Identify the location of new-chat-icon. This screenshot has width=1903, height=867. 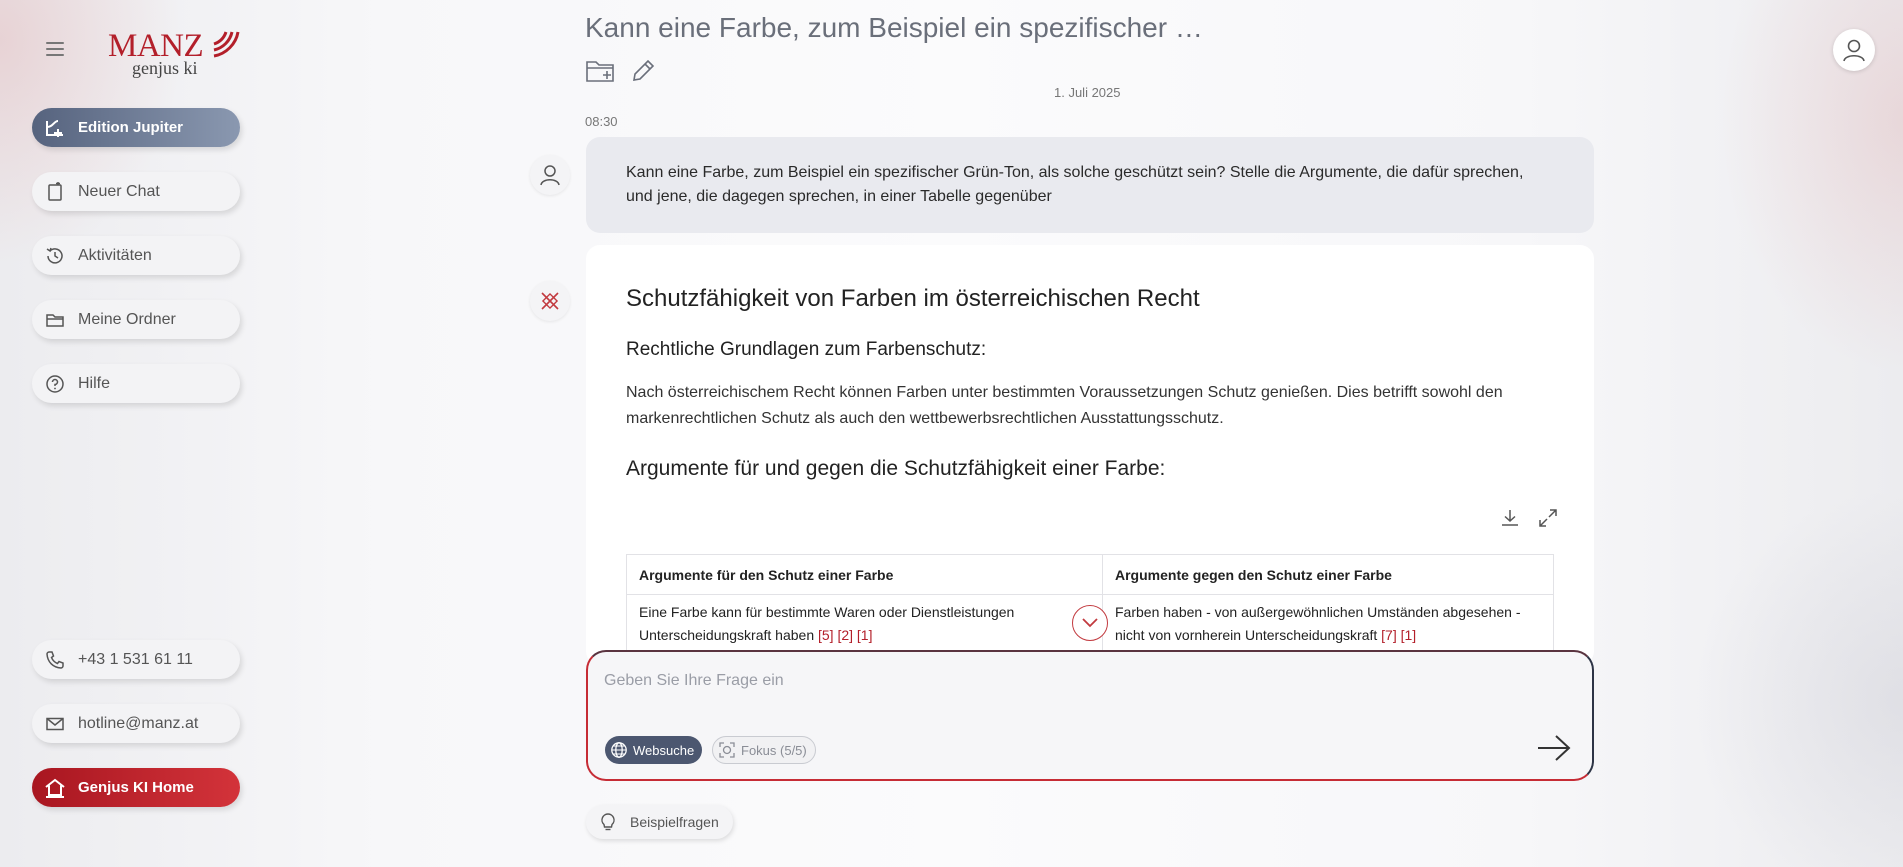
(55, 192).